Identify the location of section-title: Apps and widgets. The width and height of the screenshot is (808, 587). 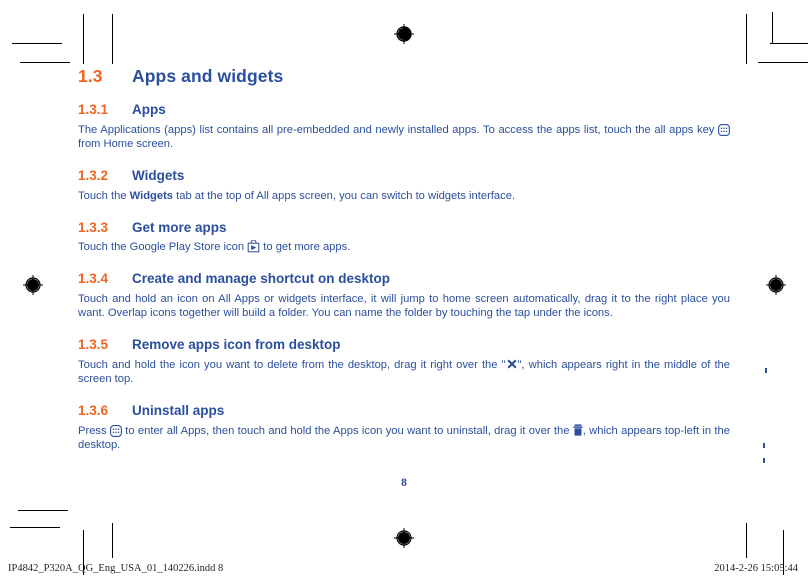
(208, 76).